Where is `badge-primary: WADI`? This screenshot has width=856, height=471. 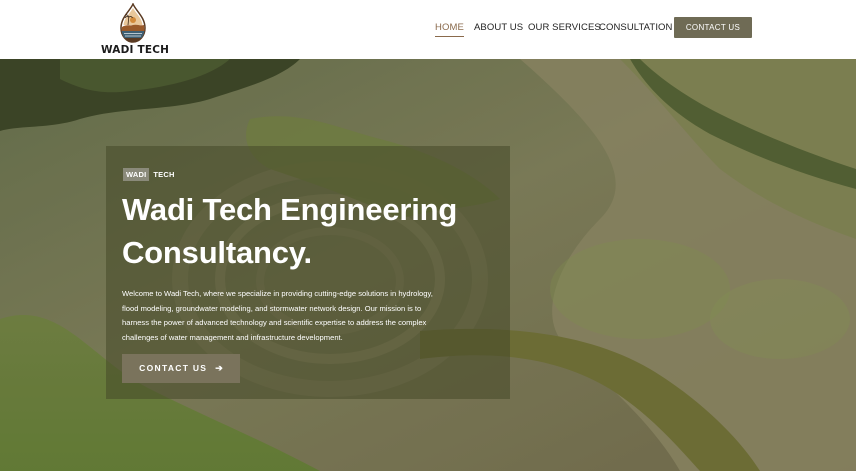
badge-primary: WADI is located at coordinates (136, 174).